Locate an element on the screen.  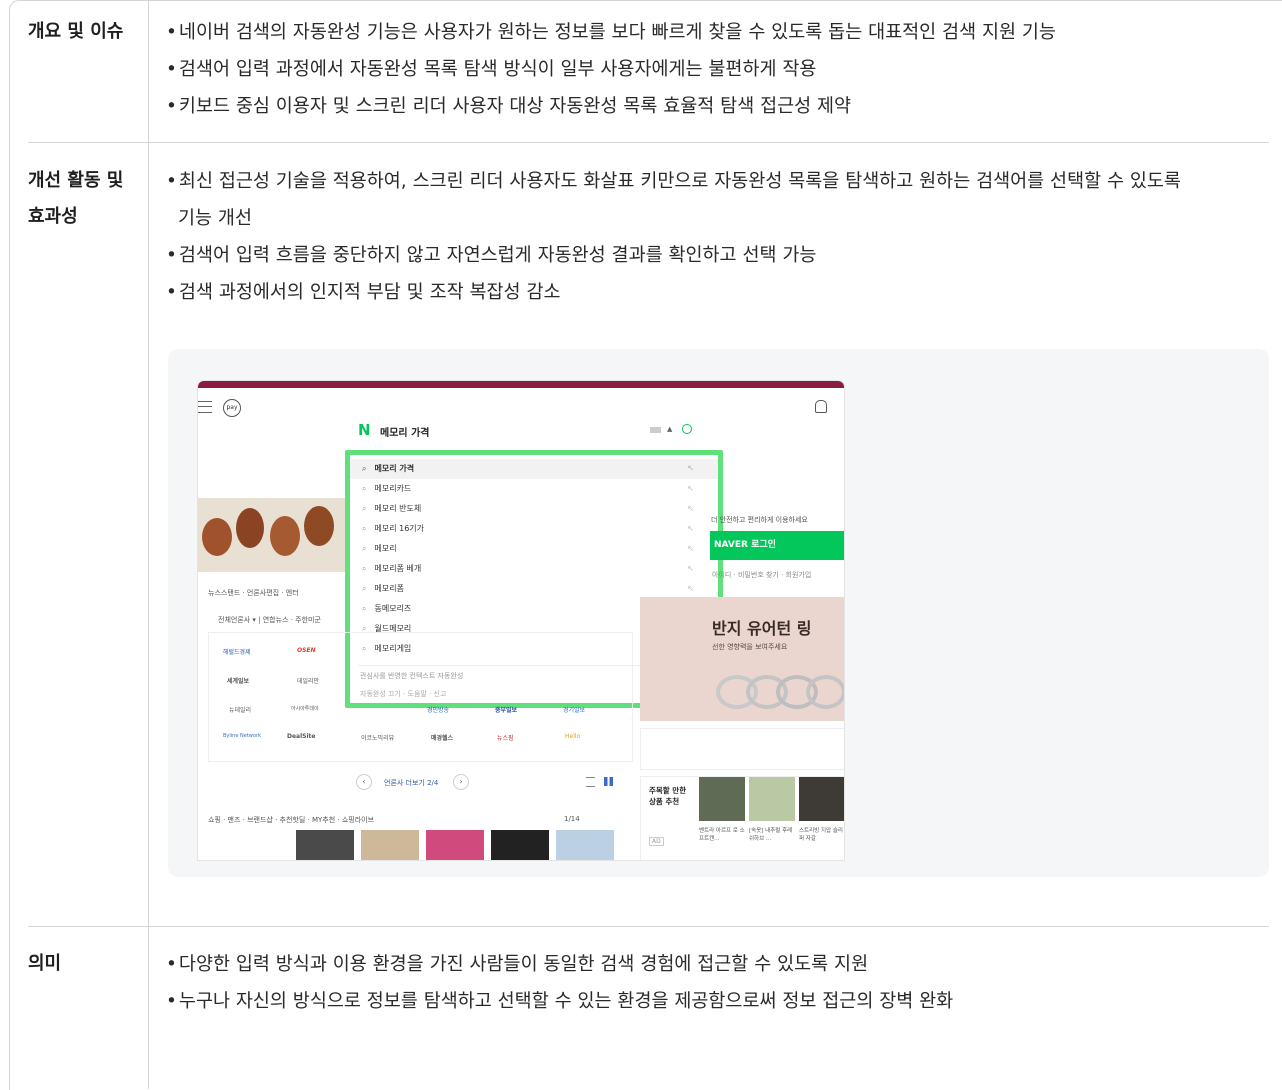
press-logo: Hello is located at coordinates (572, 736).